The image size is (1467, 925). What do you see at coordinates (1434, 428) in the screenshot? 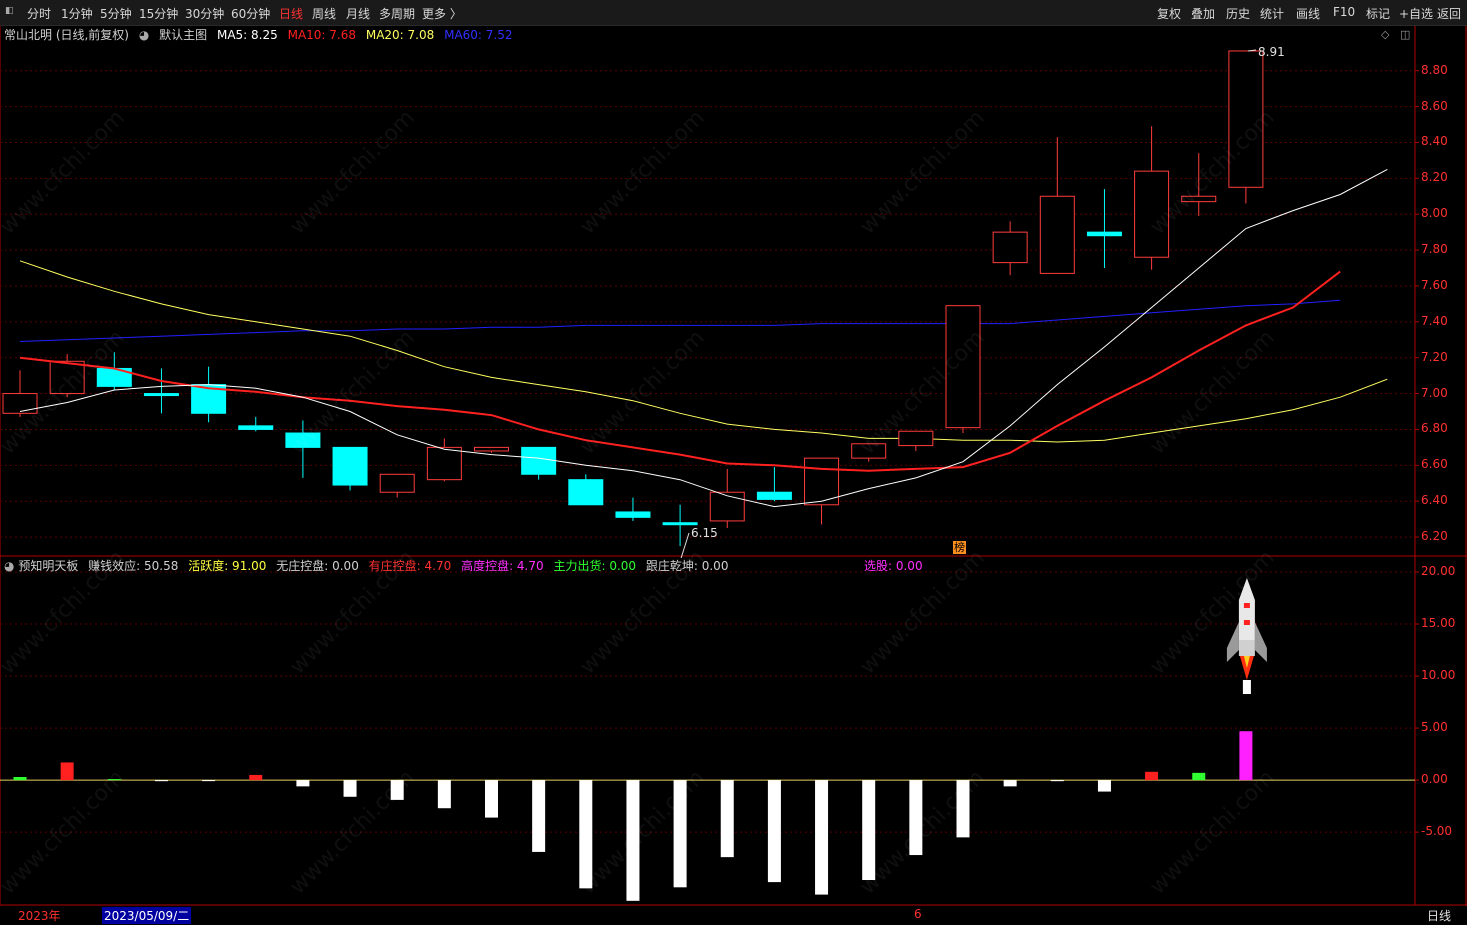
I see `price-axis-label: 6.80` at bounding box center [1434, 428].